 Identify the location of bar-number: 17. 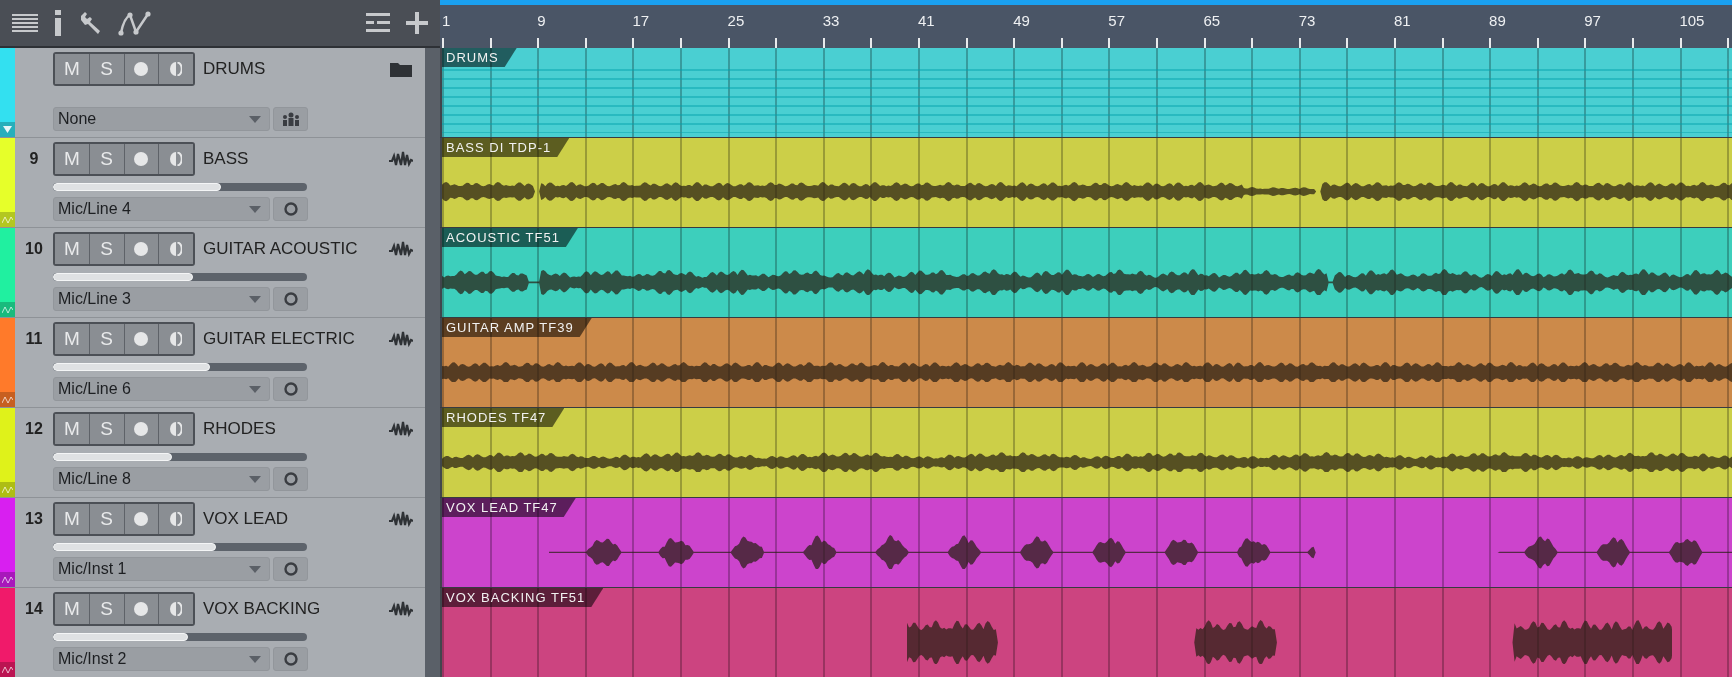
(641, 21).